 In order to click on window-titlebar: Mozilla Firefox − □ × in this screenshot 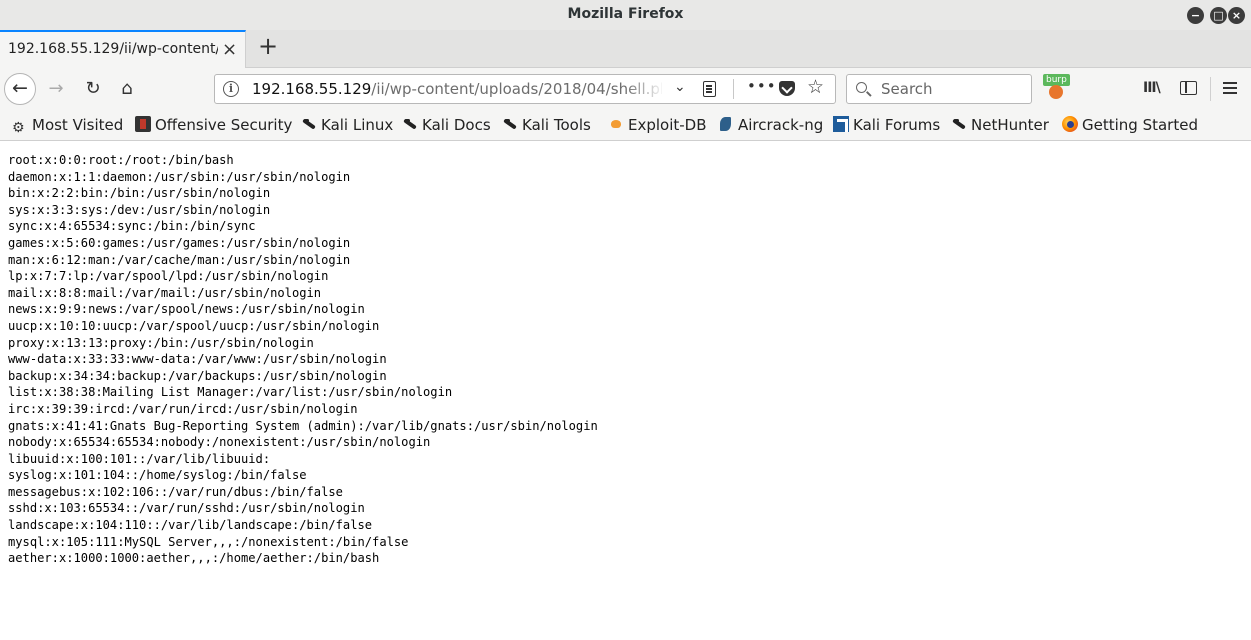, I will do `click(625, 15)`.